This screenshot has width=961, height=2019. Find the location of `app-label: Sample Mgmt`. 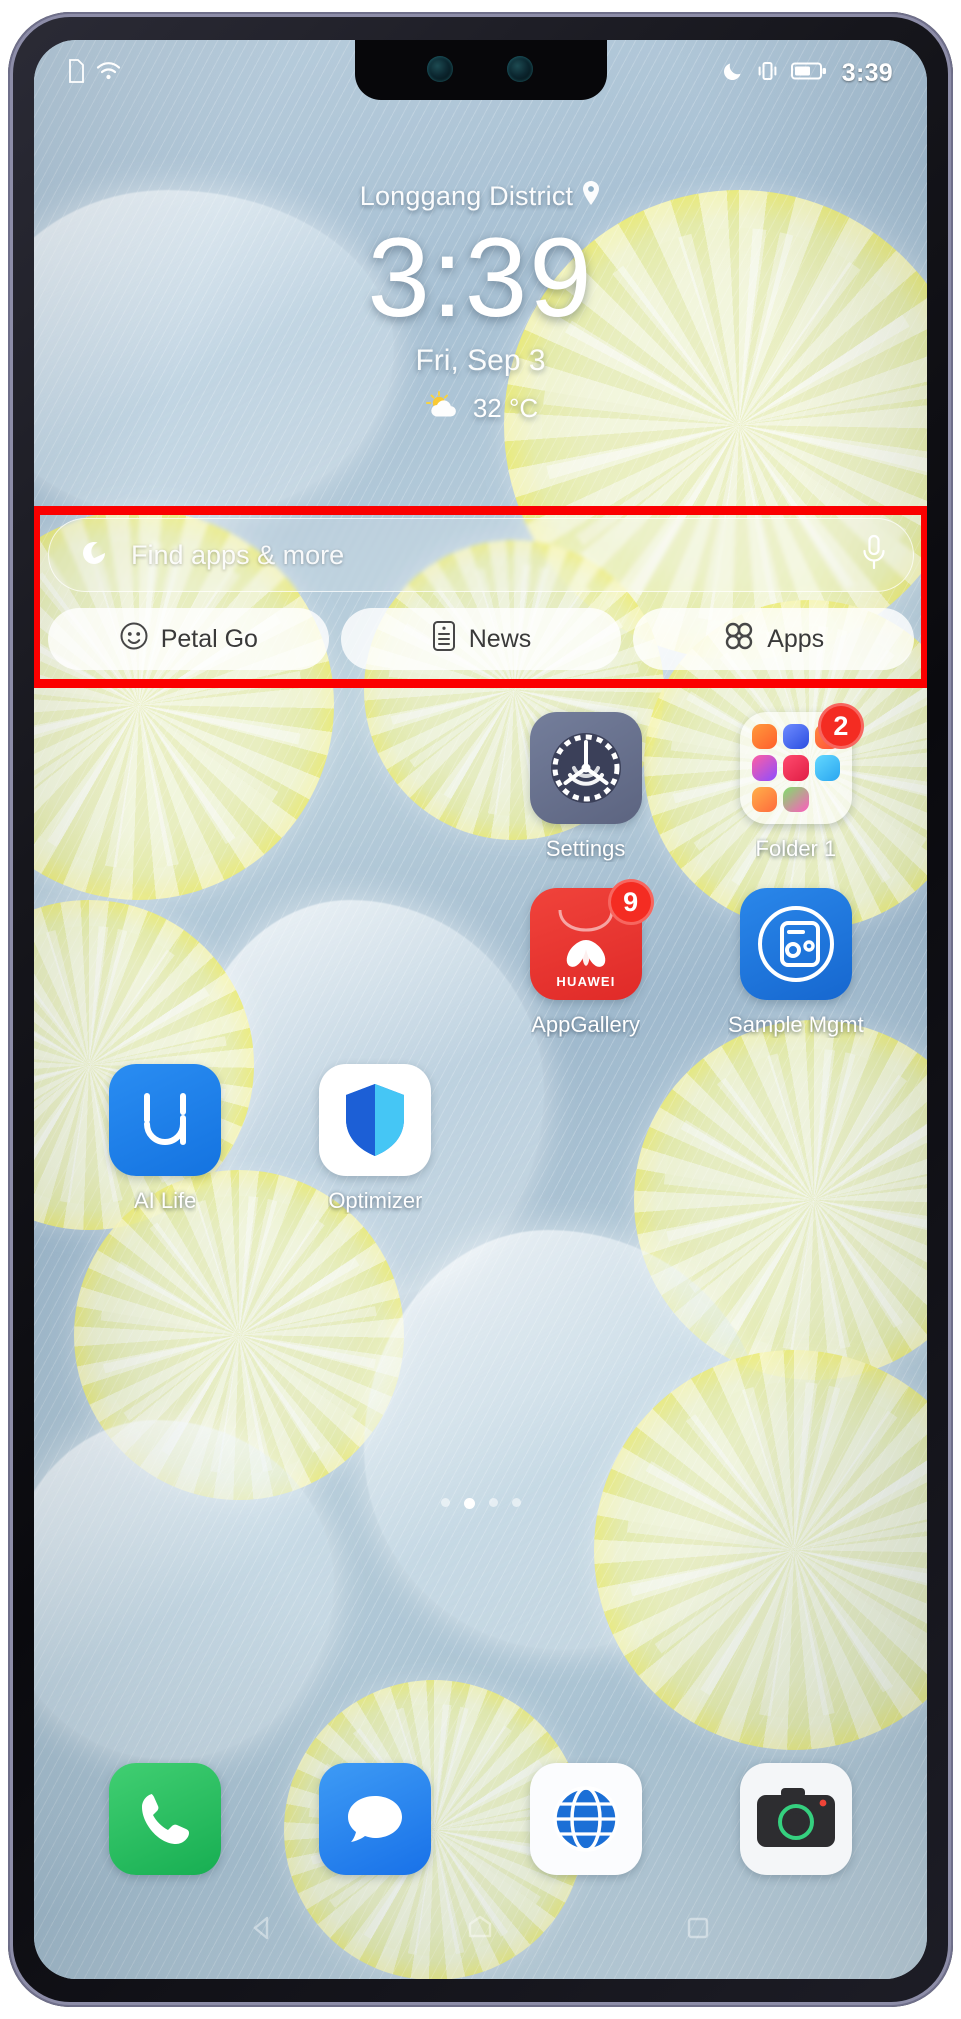

app-label: Sample Mgmt is located at coordinates (796, 1024).